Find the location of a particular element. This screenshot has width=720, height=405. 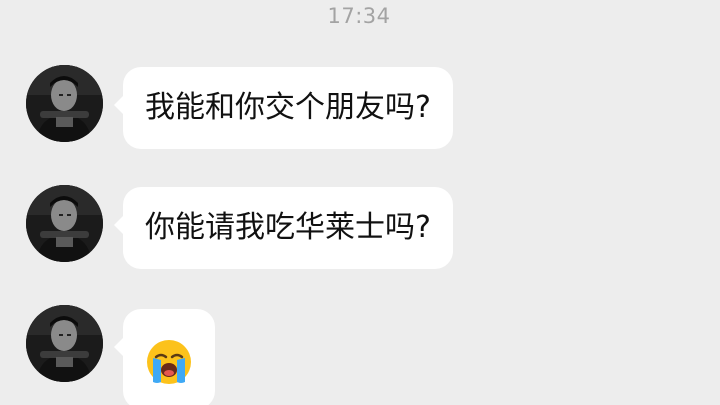

message-bubble: 你能请我吃华莱士吗? is located at coordinates (283, 228).